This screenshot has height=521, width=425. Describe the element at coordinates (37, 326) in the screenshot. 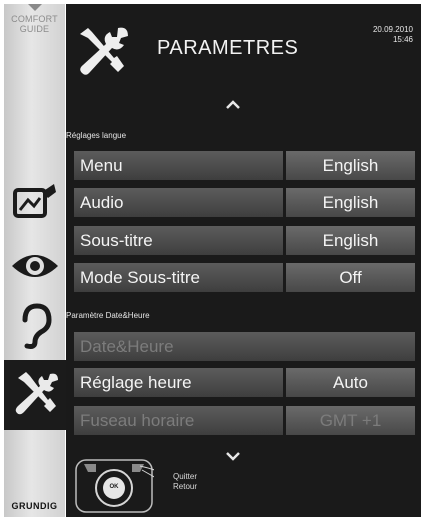

I see `ear-icon` at that location.